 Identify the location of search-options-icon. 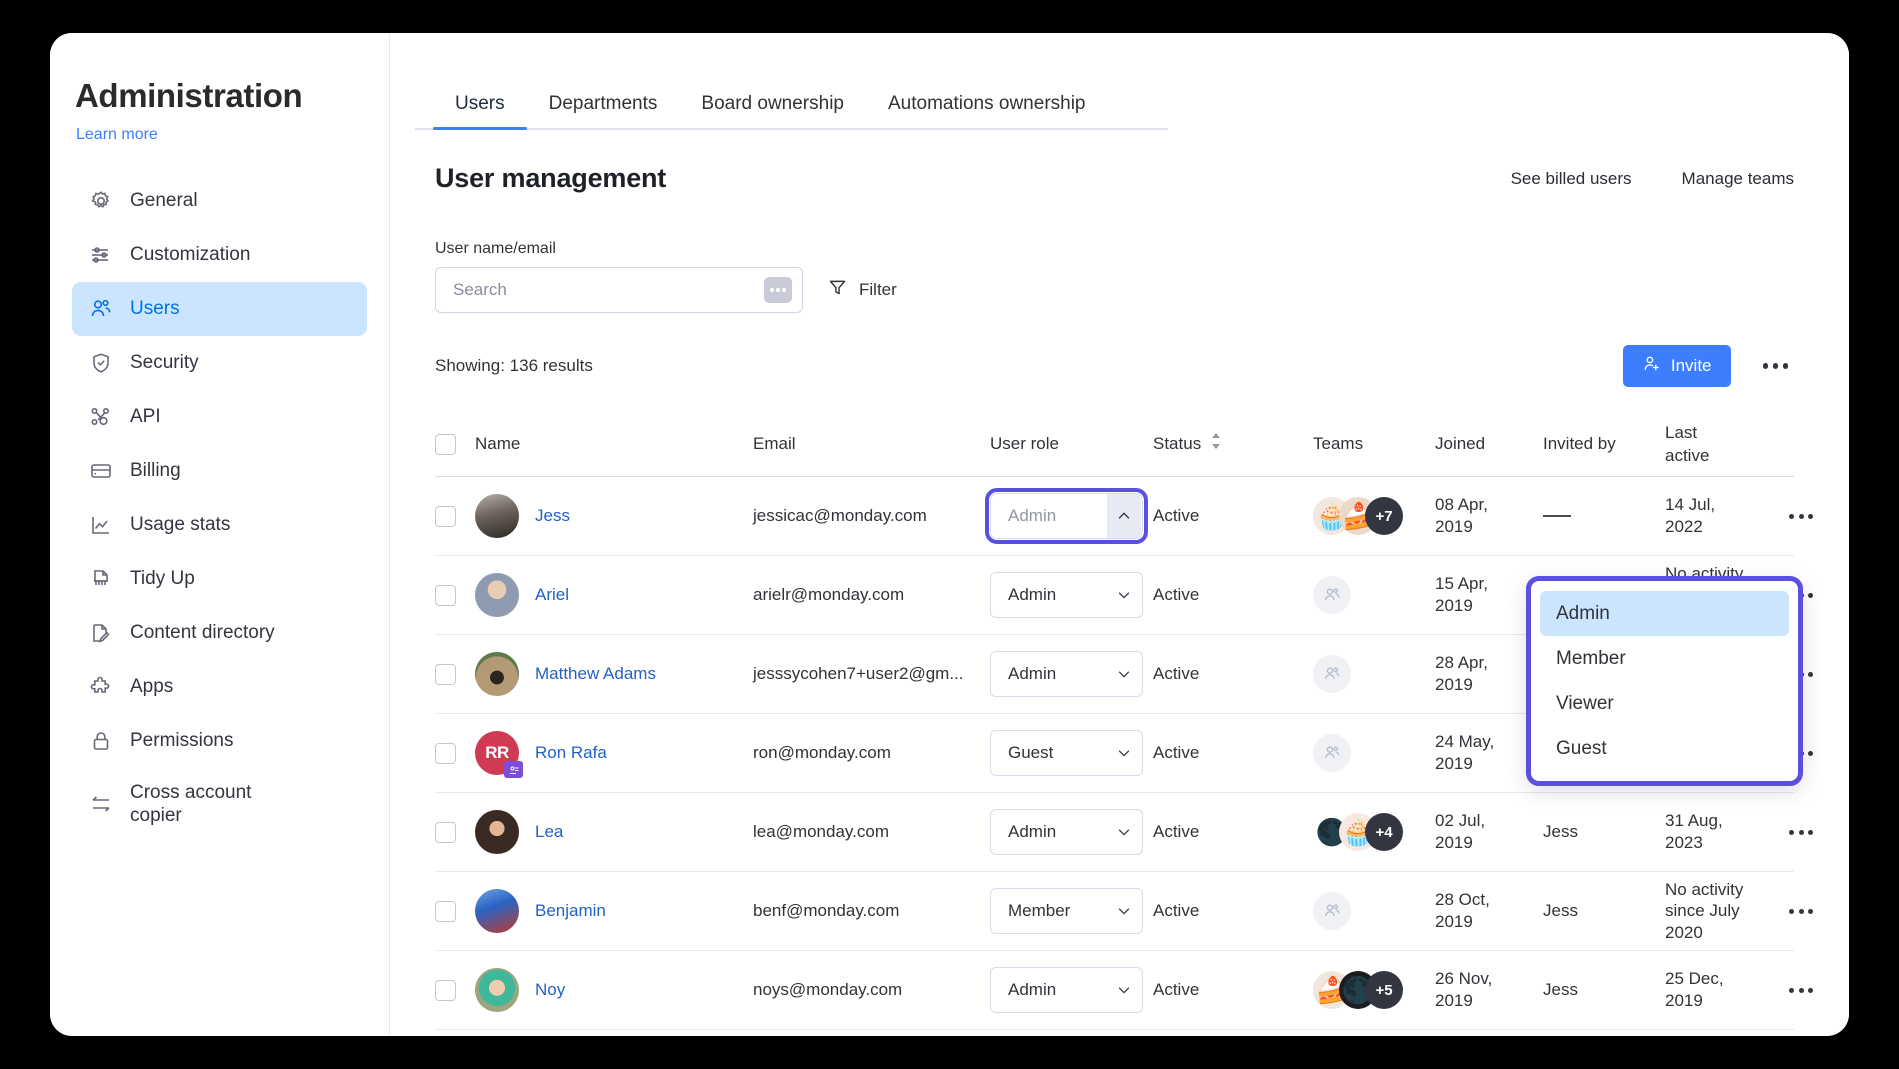
(778, 290).